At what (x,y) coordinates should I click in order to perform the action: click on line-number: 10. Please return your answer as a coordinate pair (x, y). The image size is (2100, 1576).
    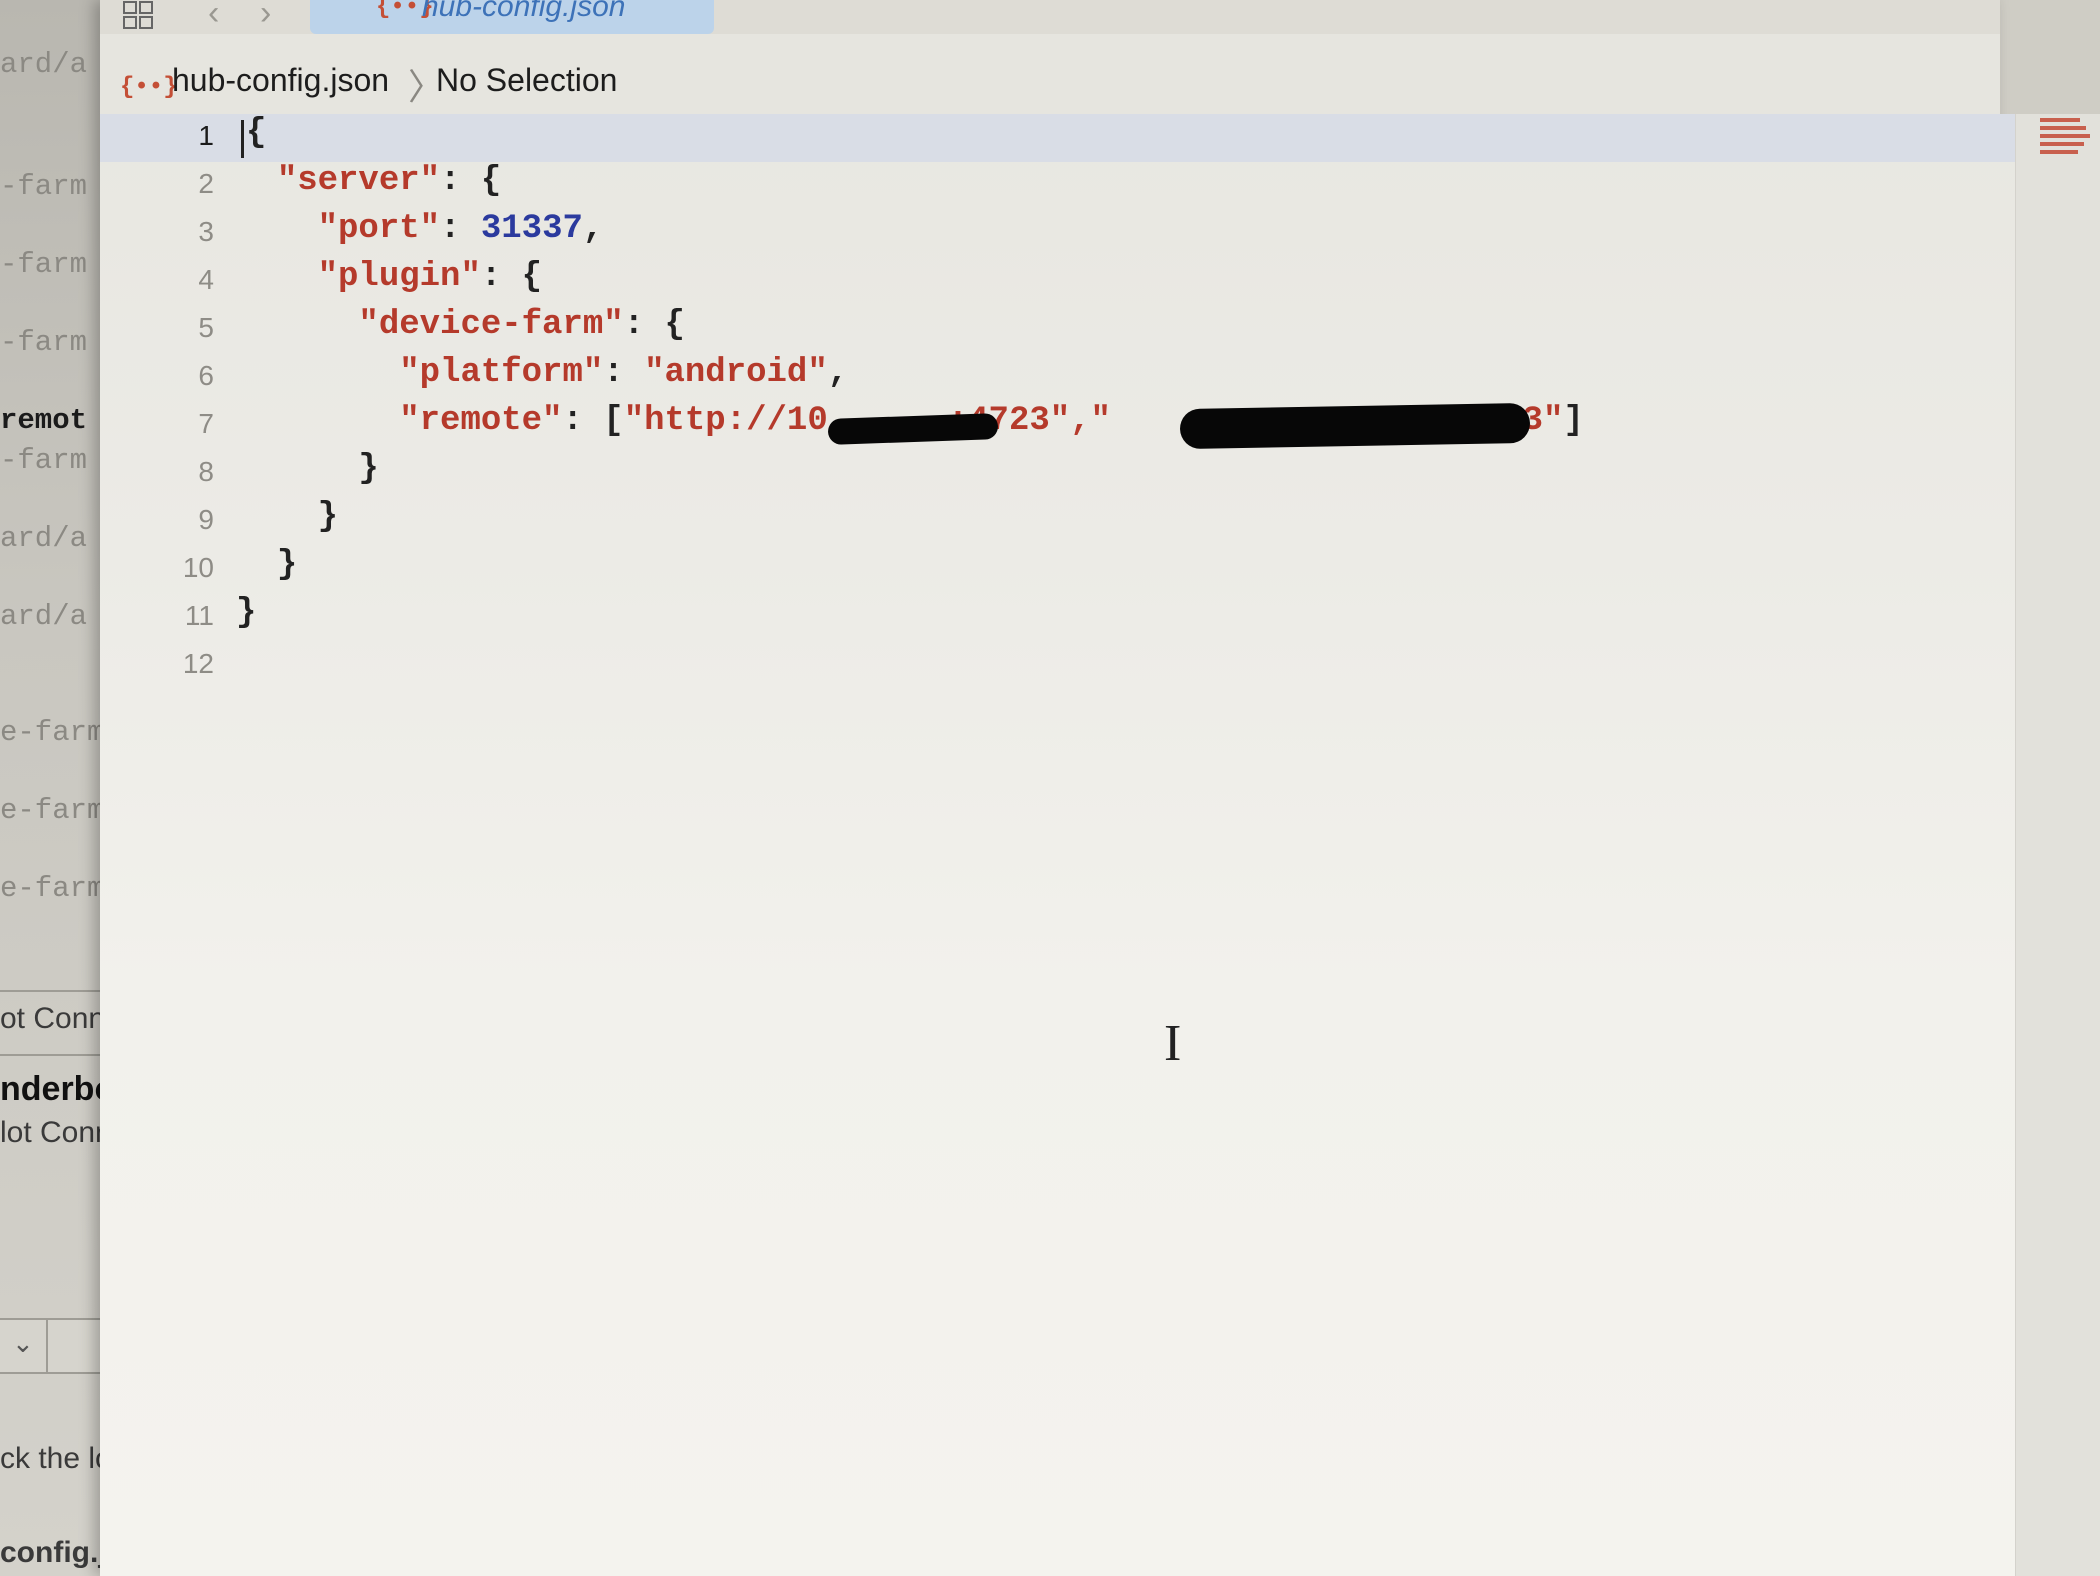
    Looking at the image, I should click on (198, 567).